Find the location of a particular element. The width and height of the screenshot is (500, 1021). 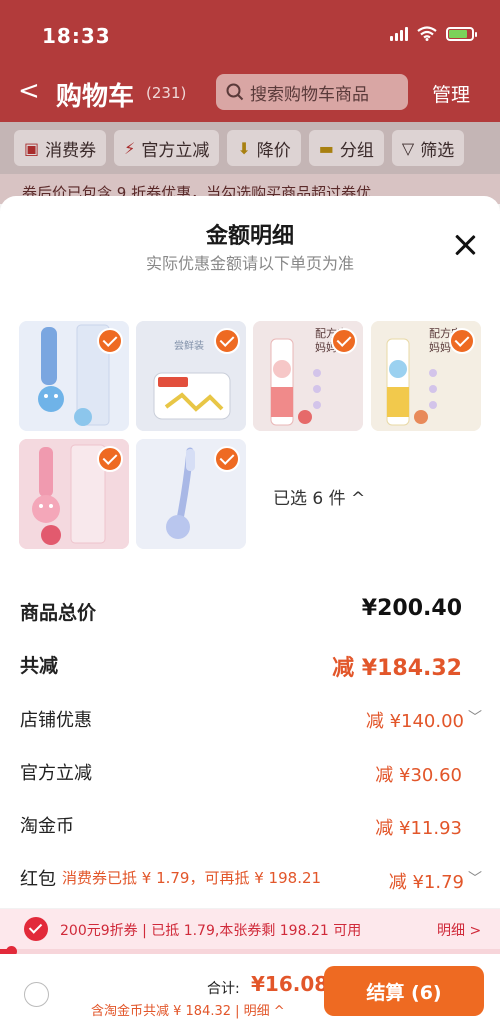

redpack-value: 减 ¥1.79 is located at coordinates (426, 882).